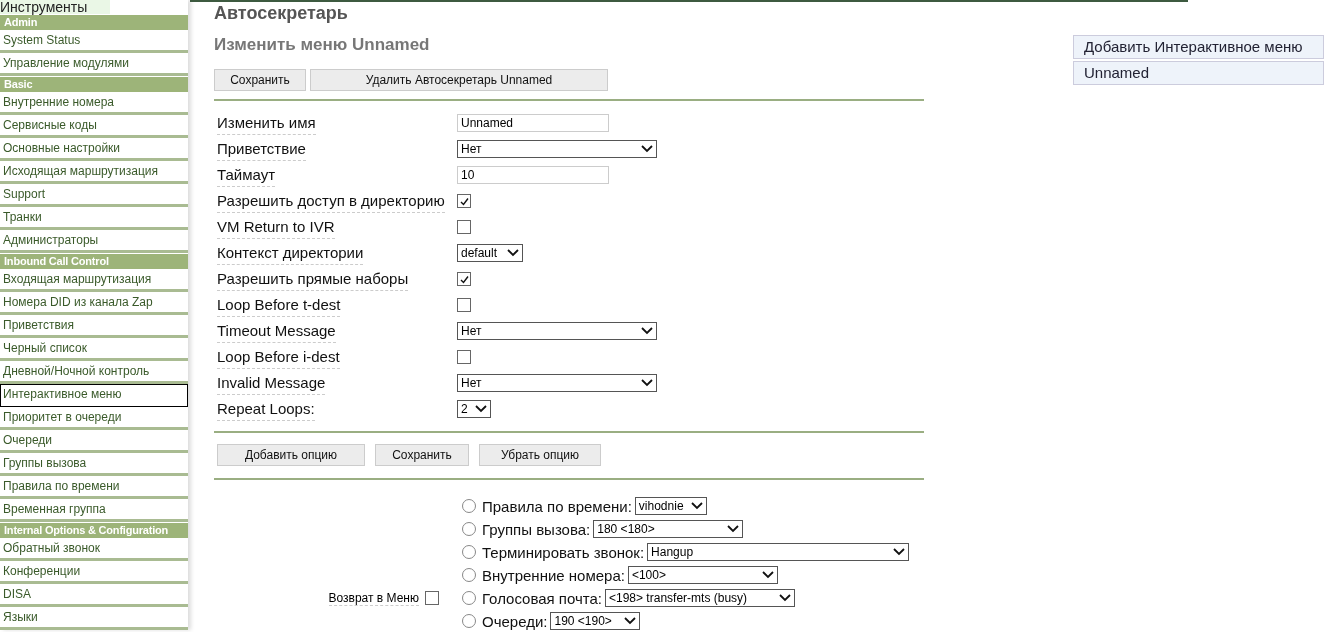 This screenshot has width=1324, height=632. I want to click on option-label: Голосовая почта:, so click(542, 598).